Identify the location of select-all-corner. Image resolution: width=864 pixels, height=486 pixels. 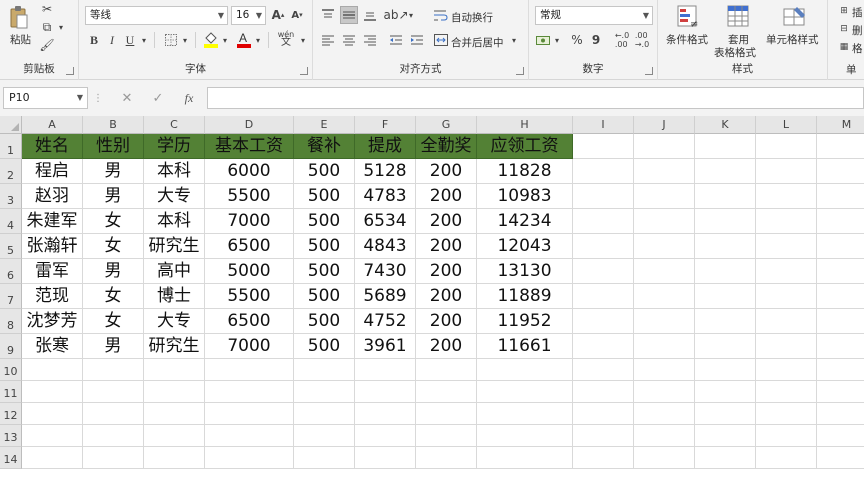
(11, 125).